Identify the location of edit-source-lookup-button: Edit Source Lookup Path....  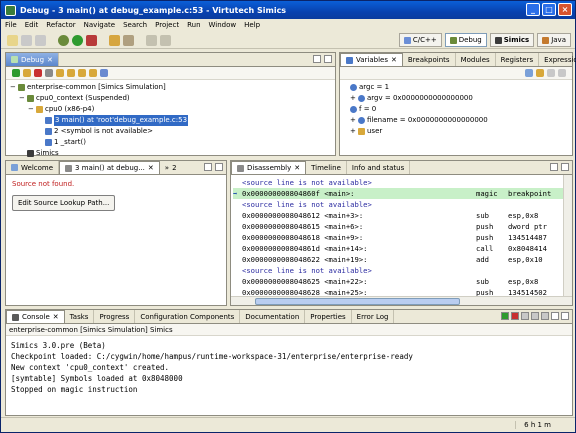
(64, 203).